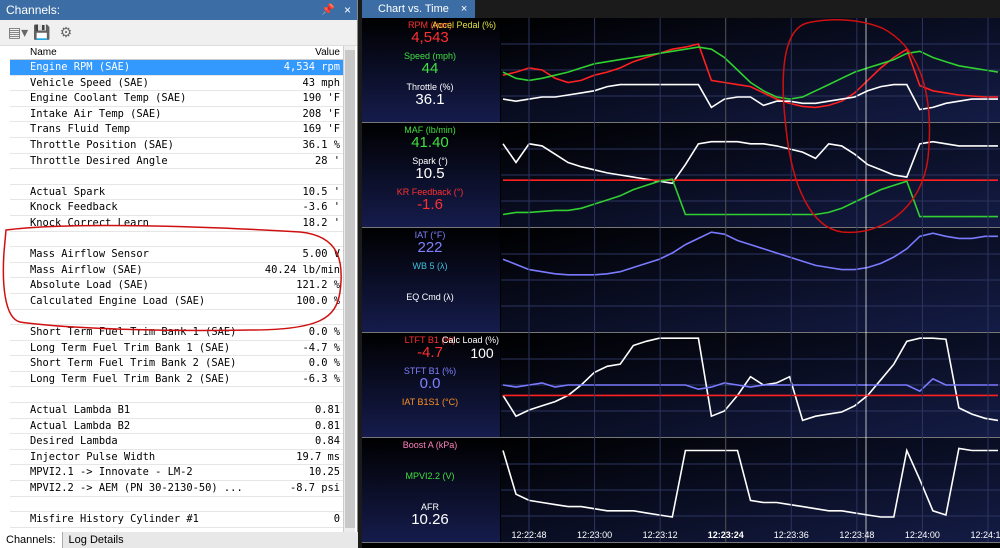 The width and height of the screenshot is (1000, 548). I want to click on channel-row: Throttle Position (SAE) 36.1 %, so click(177, 146).